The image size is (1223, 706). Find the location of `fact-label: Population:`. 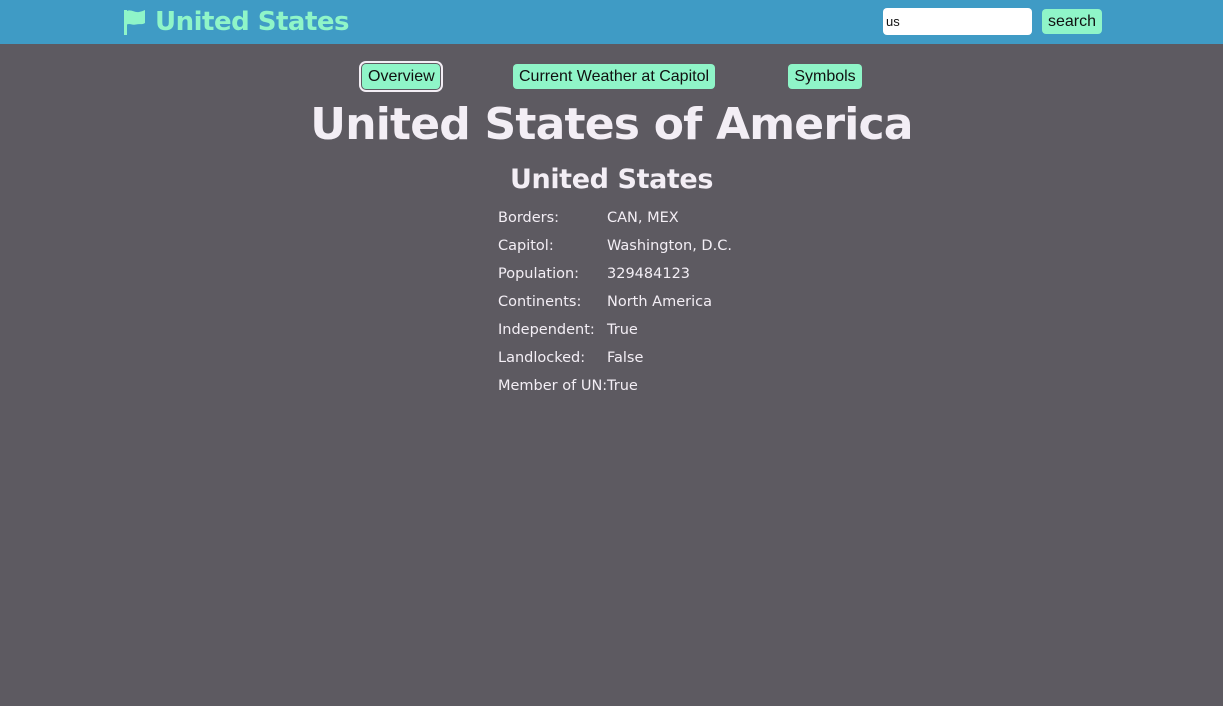

fact-label: Population: is located at coordinates (539, 274).